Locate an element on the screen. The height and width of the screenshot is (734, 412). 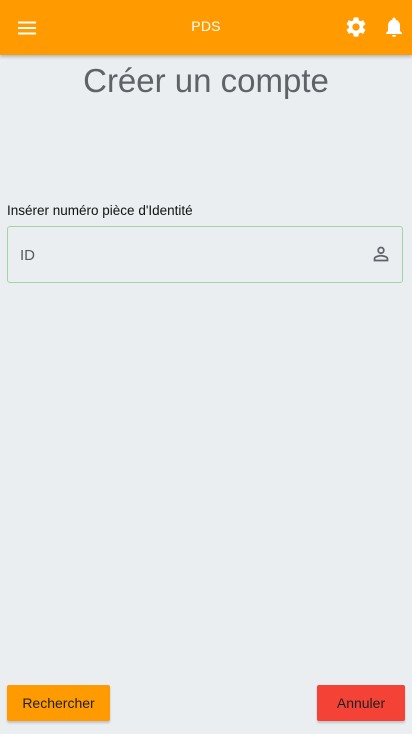
id-field-label: Insérer numéro pièce d'Identité is located at coordinates (100, 210).